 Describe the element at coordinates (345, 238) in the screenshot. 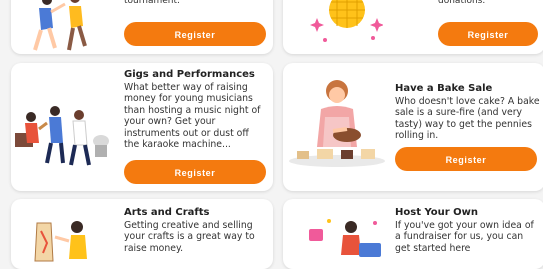

I see `host-laptop-illustration` at that location.